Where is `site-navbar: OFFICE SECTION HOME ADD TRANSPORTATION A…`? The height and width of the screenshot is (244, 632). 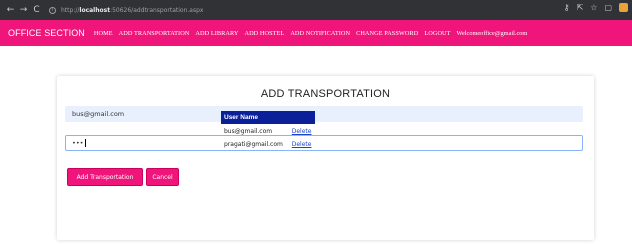
site-navbar: OFFICE SECTION HOME ADD TRANSPORTATION A… is located at coordinates (316, 33).